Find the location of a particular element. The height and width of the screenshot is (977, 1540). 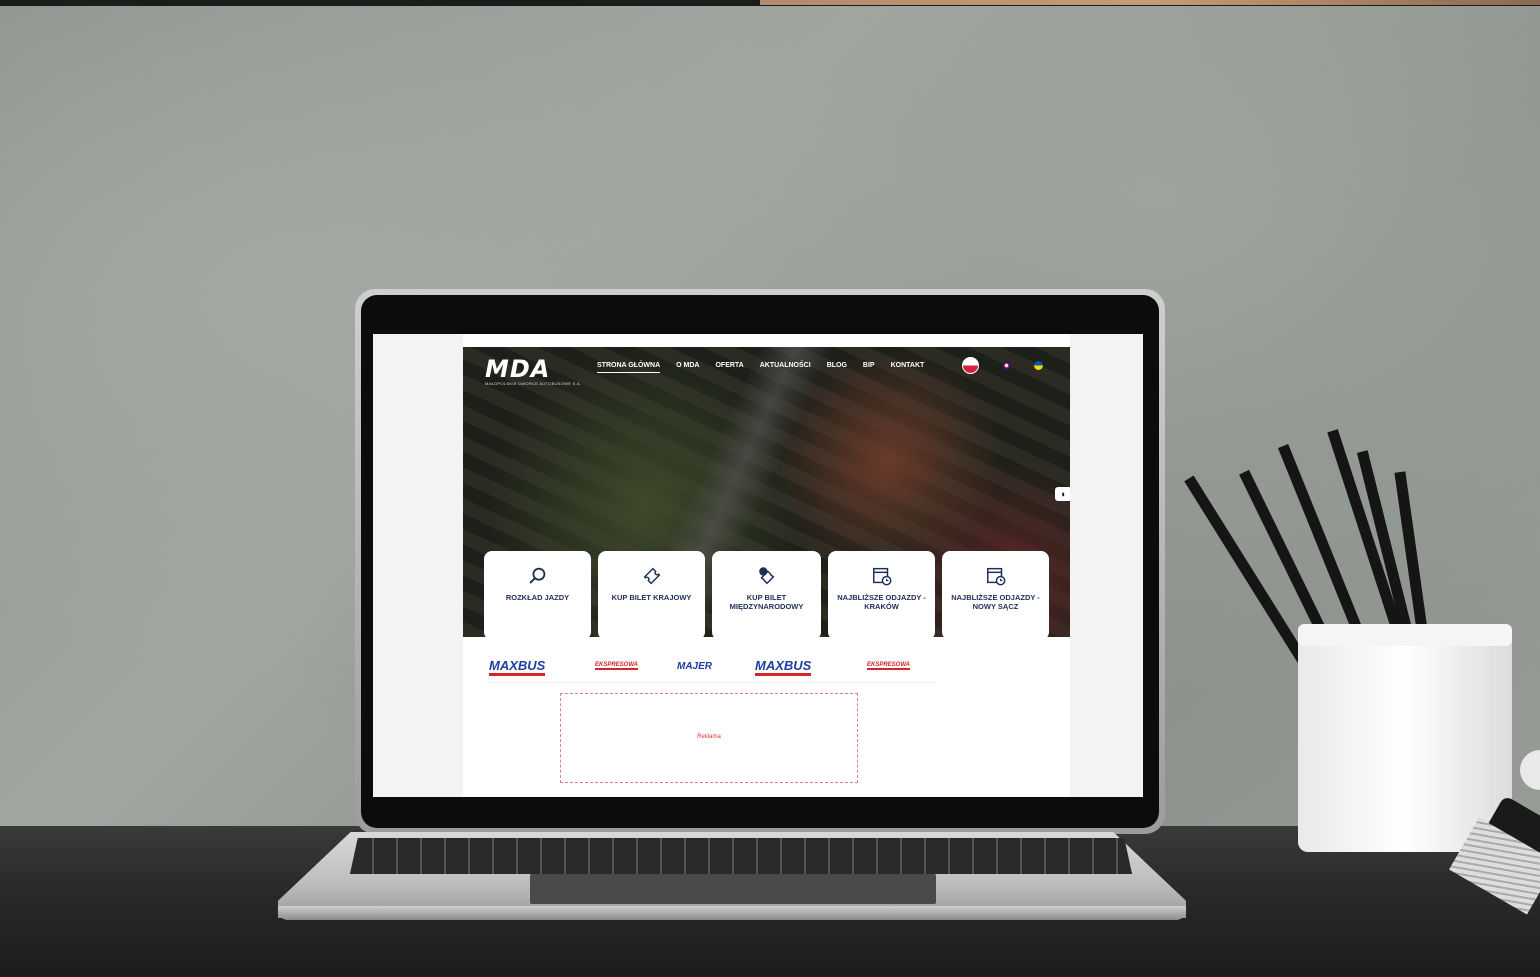

ticket-icon is located at coordinates (651, 576).